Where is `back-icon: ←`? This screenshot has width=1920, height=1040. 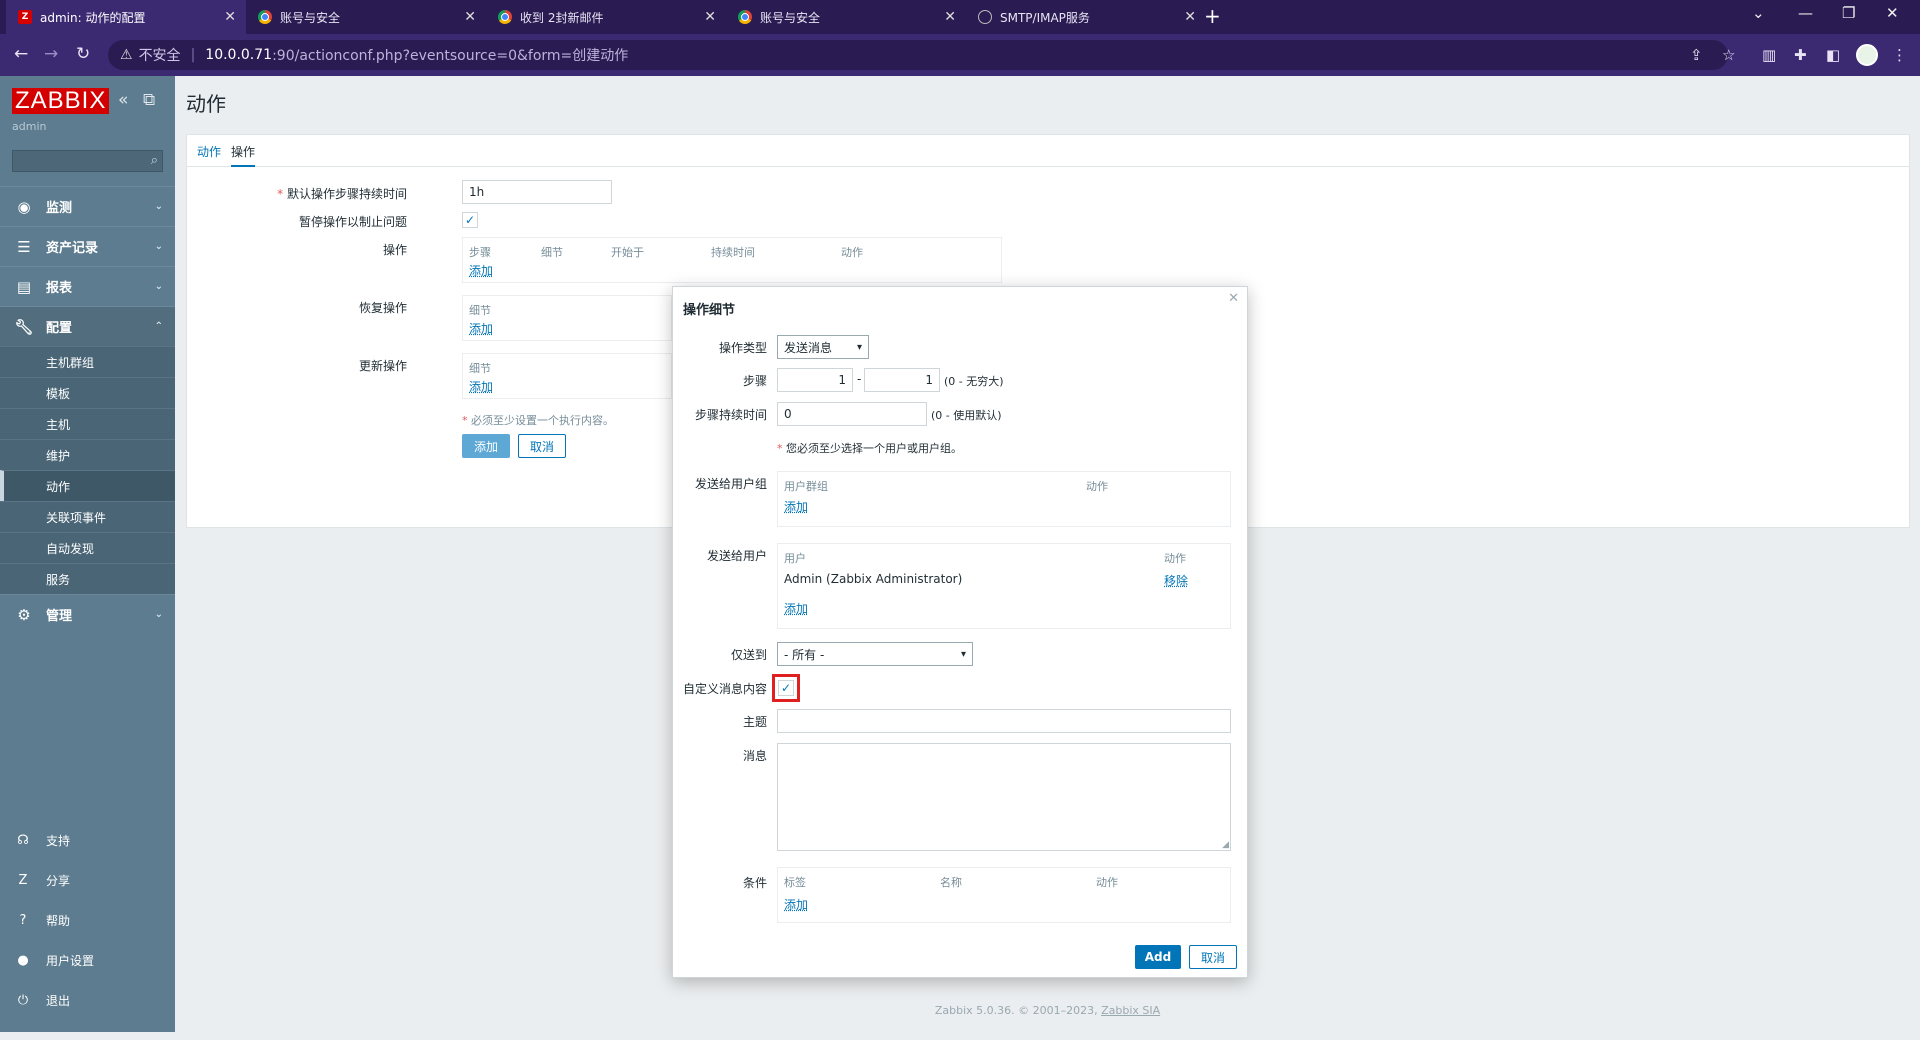 back-icon: ← is located at coordinates (21, 54).